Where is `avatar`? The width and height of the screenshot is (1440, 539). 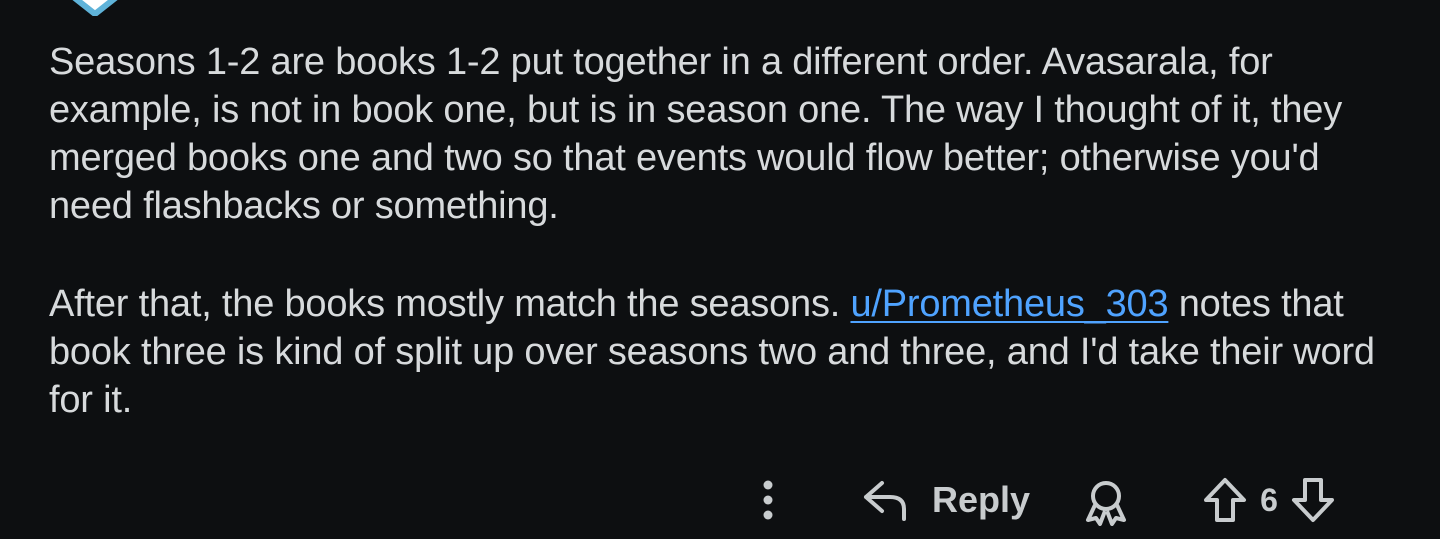 avatar is located at coordinates (95, 8).